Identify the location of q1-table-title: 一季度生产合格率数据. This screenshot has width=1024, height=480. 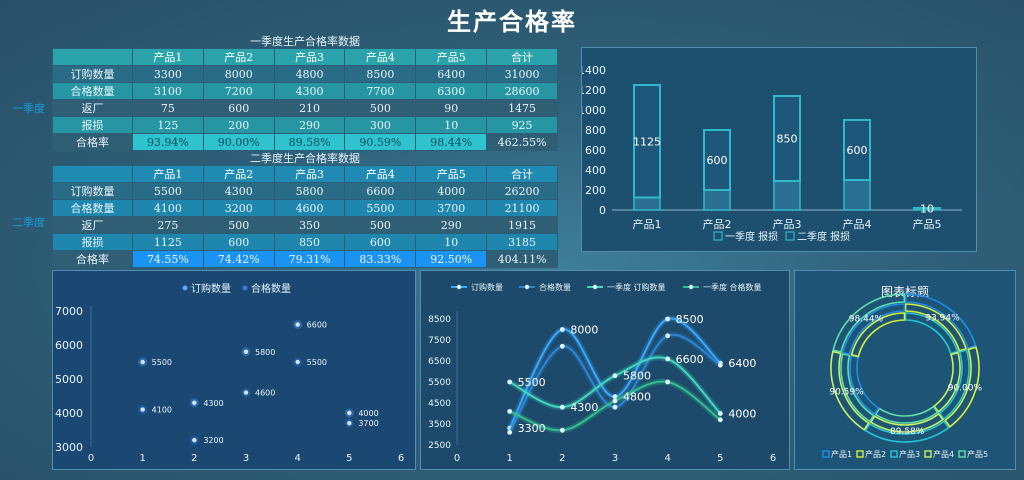
(305, 41).